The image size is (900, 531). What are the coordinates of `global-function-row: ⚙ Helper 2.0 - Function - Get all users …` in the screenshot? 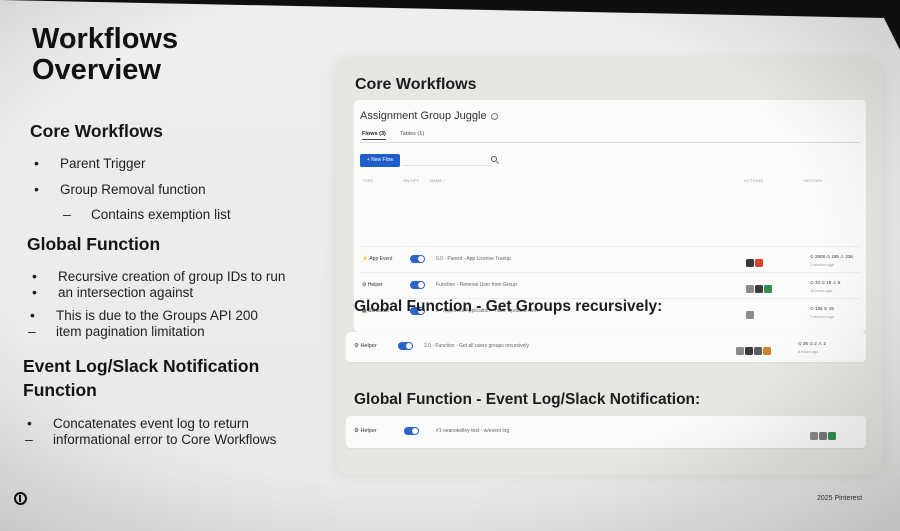 It's located at (606, 347).